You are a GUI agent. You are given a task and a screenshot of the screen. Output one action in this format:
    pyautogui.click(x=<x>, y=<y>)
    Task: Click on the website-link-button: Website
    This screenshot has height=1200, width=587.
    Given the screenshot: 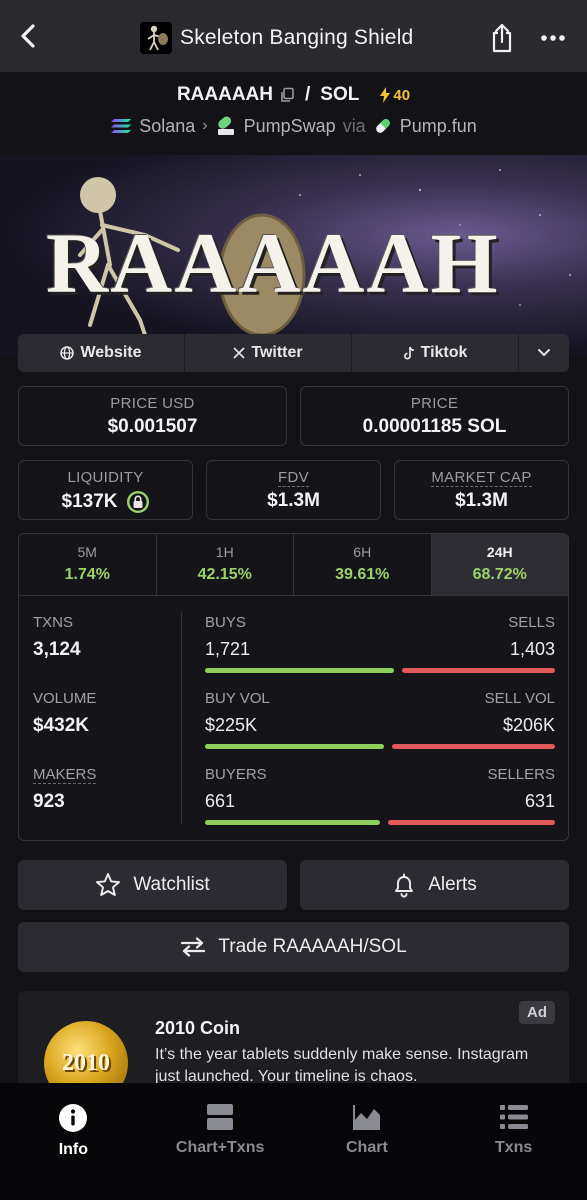 What is the action you would take?
    pyautogui.click(x=101, y=353)
    